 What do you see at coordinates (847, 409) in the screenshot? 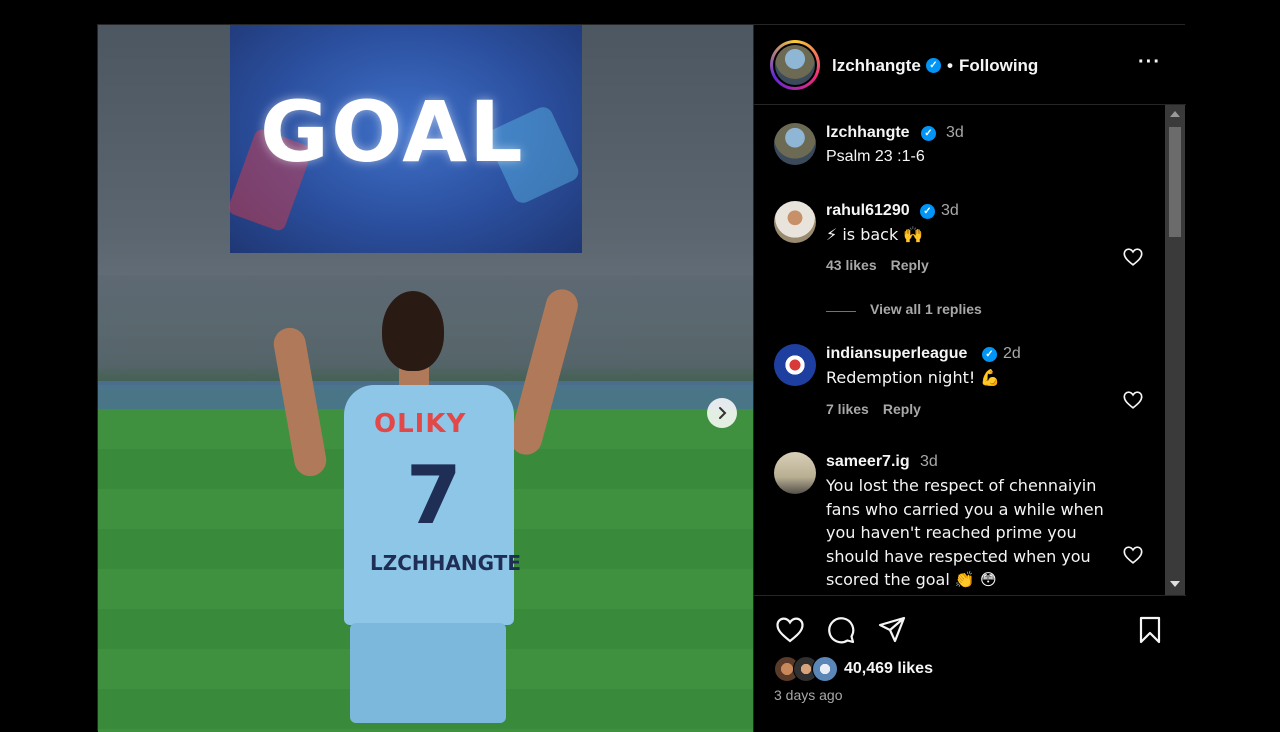
I see `comment-likes: 7 likes` at bounding box center [847, 409].